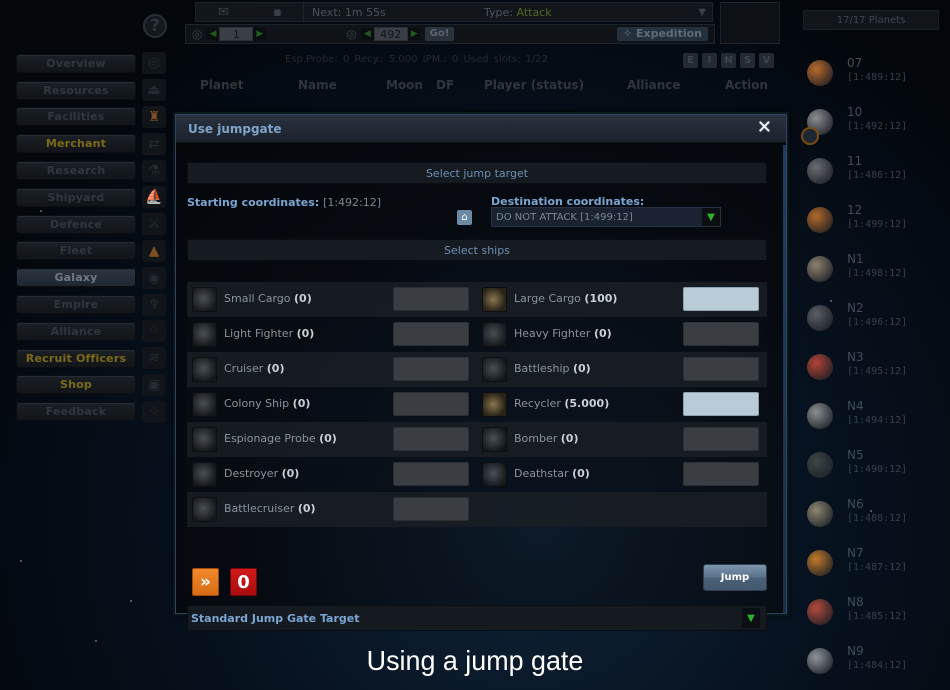 The height and width of the screenshot is (690, 950). Describe the element at coordinates (877, 323) in the screenshot. I see `planet-item: N2 [1:496:12]` at that location.